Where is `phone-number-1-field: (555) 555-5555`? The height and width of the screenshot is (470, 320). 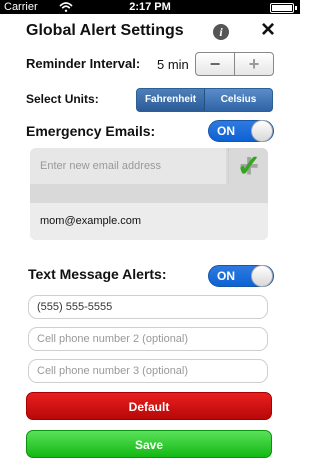
phone-number-1-field: (555) 555-5555 is located at coordinates (148, 307).